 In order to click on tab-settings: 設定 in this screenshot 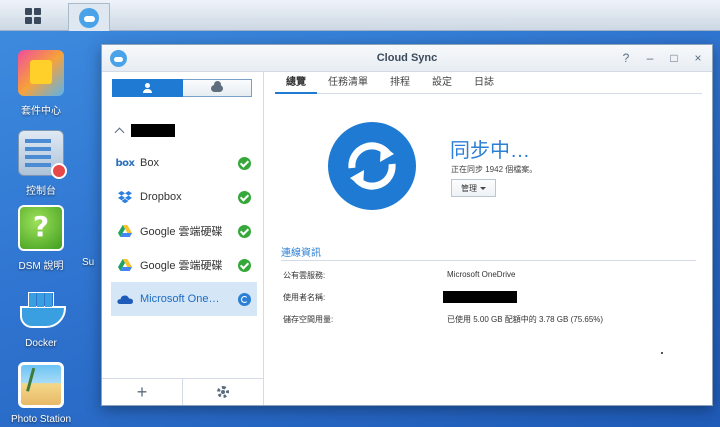, I will do `click(442, 83)`.